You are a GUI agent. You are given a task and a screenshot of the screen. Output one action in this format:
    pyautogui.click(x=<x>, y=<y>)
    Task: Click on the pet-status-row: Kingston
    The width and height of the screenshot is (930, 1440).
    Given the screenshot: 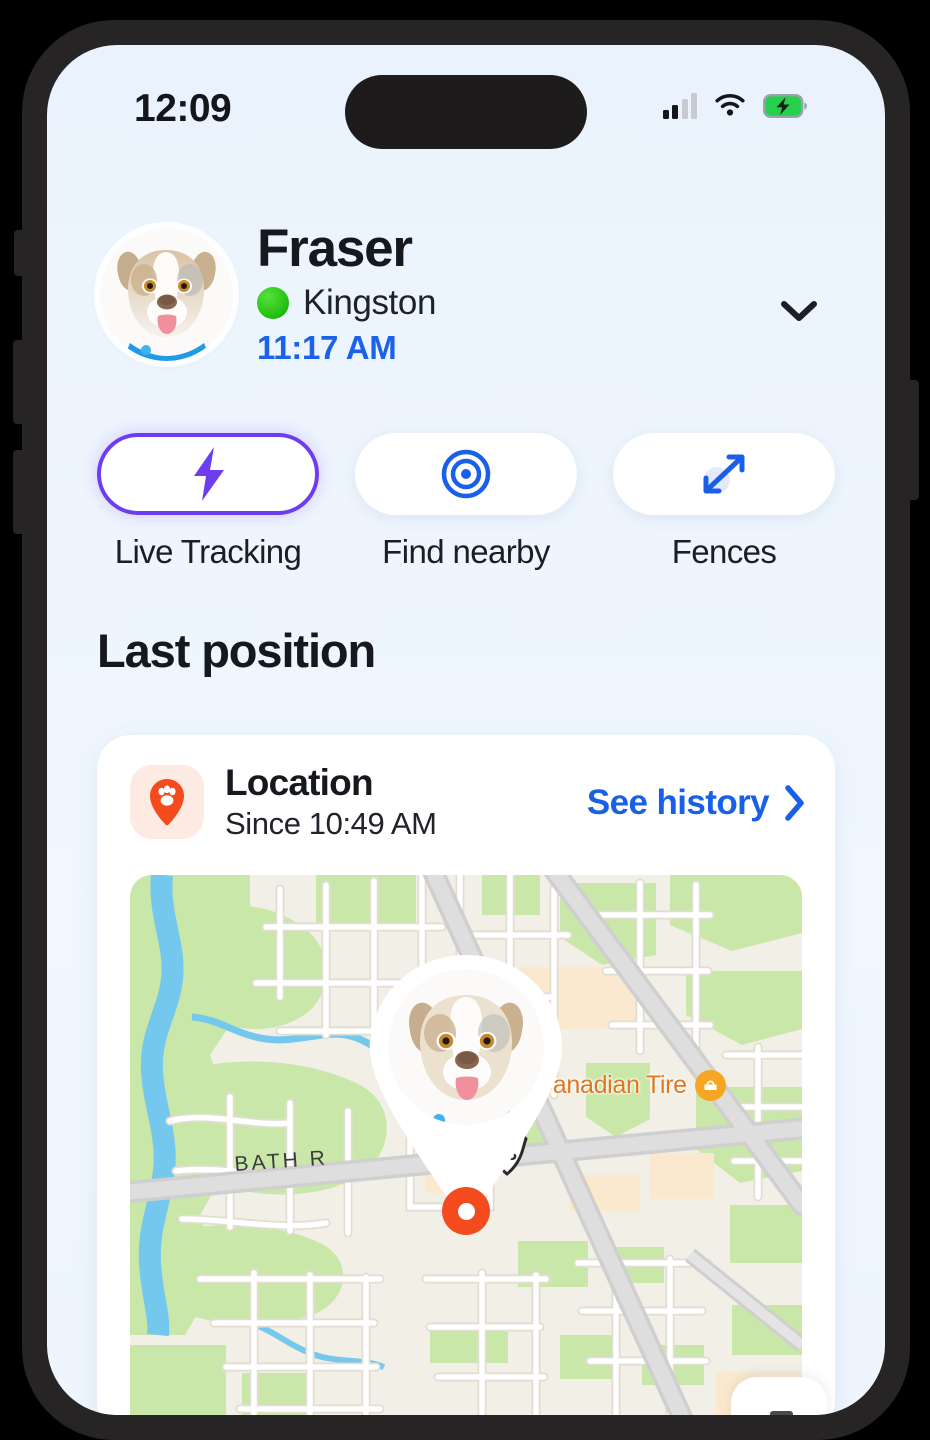 What is the action you would take?
    pyautogui.click(x=346, y=303)
    